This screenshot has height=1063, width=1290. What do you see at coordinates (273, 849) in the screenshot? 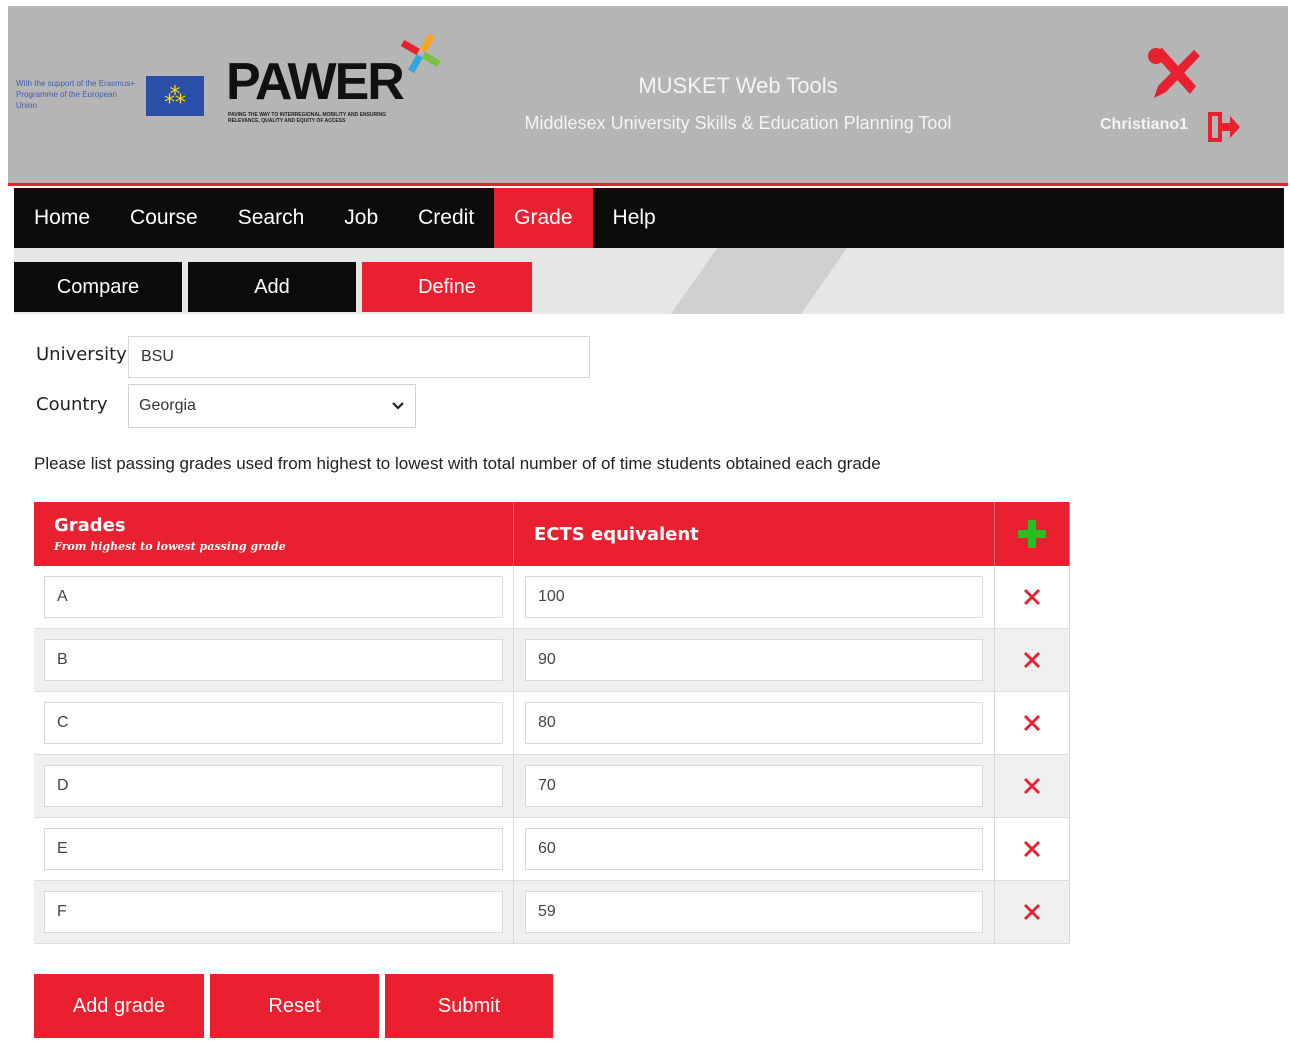
I see `grade-input: E` at bounding box center [273, 849].